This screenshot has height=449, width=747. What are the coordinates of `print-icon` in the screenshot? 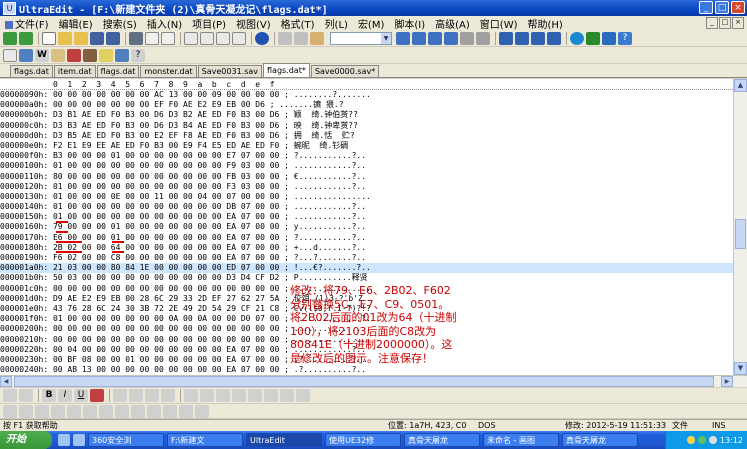 It's located at (136, 38).